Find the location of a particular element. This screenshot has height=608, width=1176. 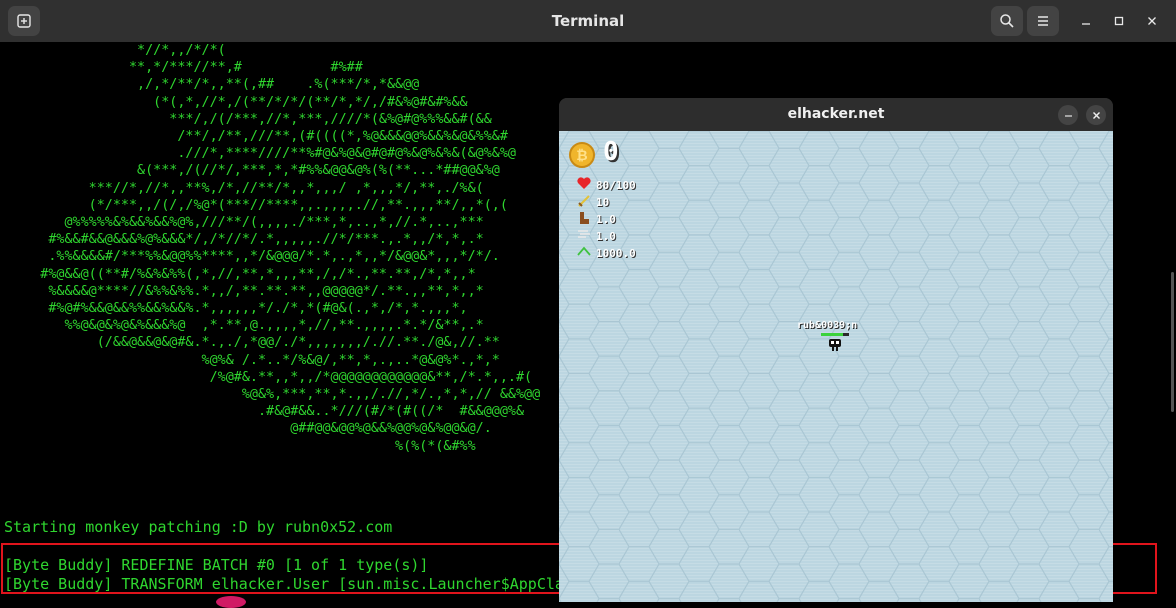

sword-icon is located at coordinates (584, 202).